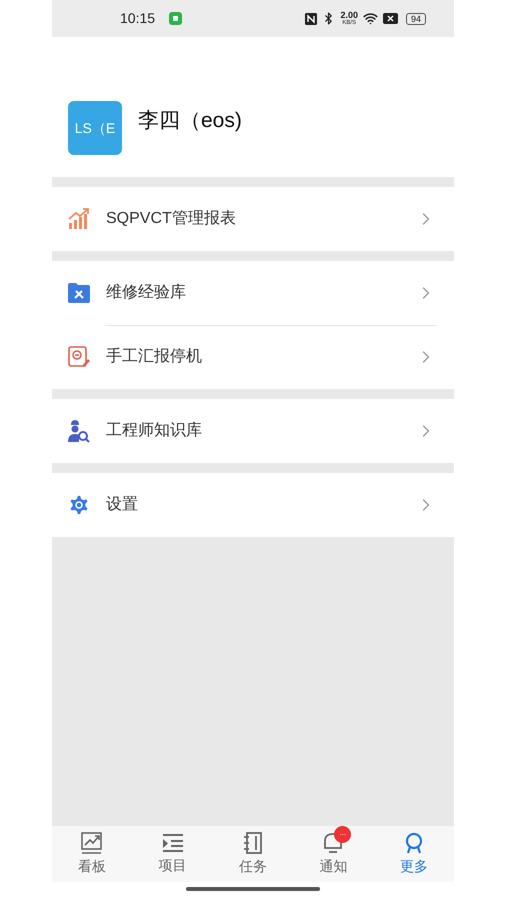 This screenshot has height=900, width=506. I want to click on tab: ... 通知, so click(333, 854).